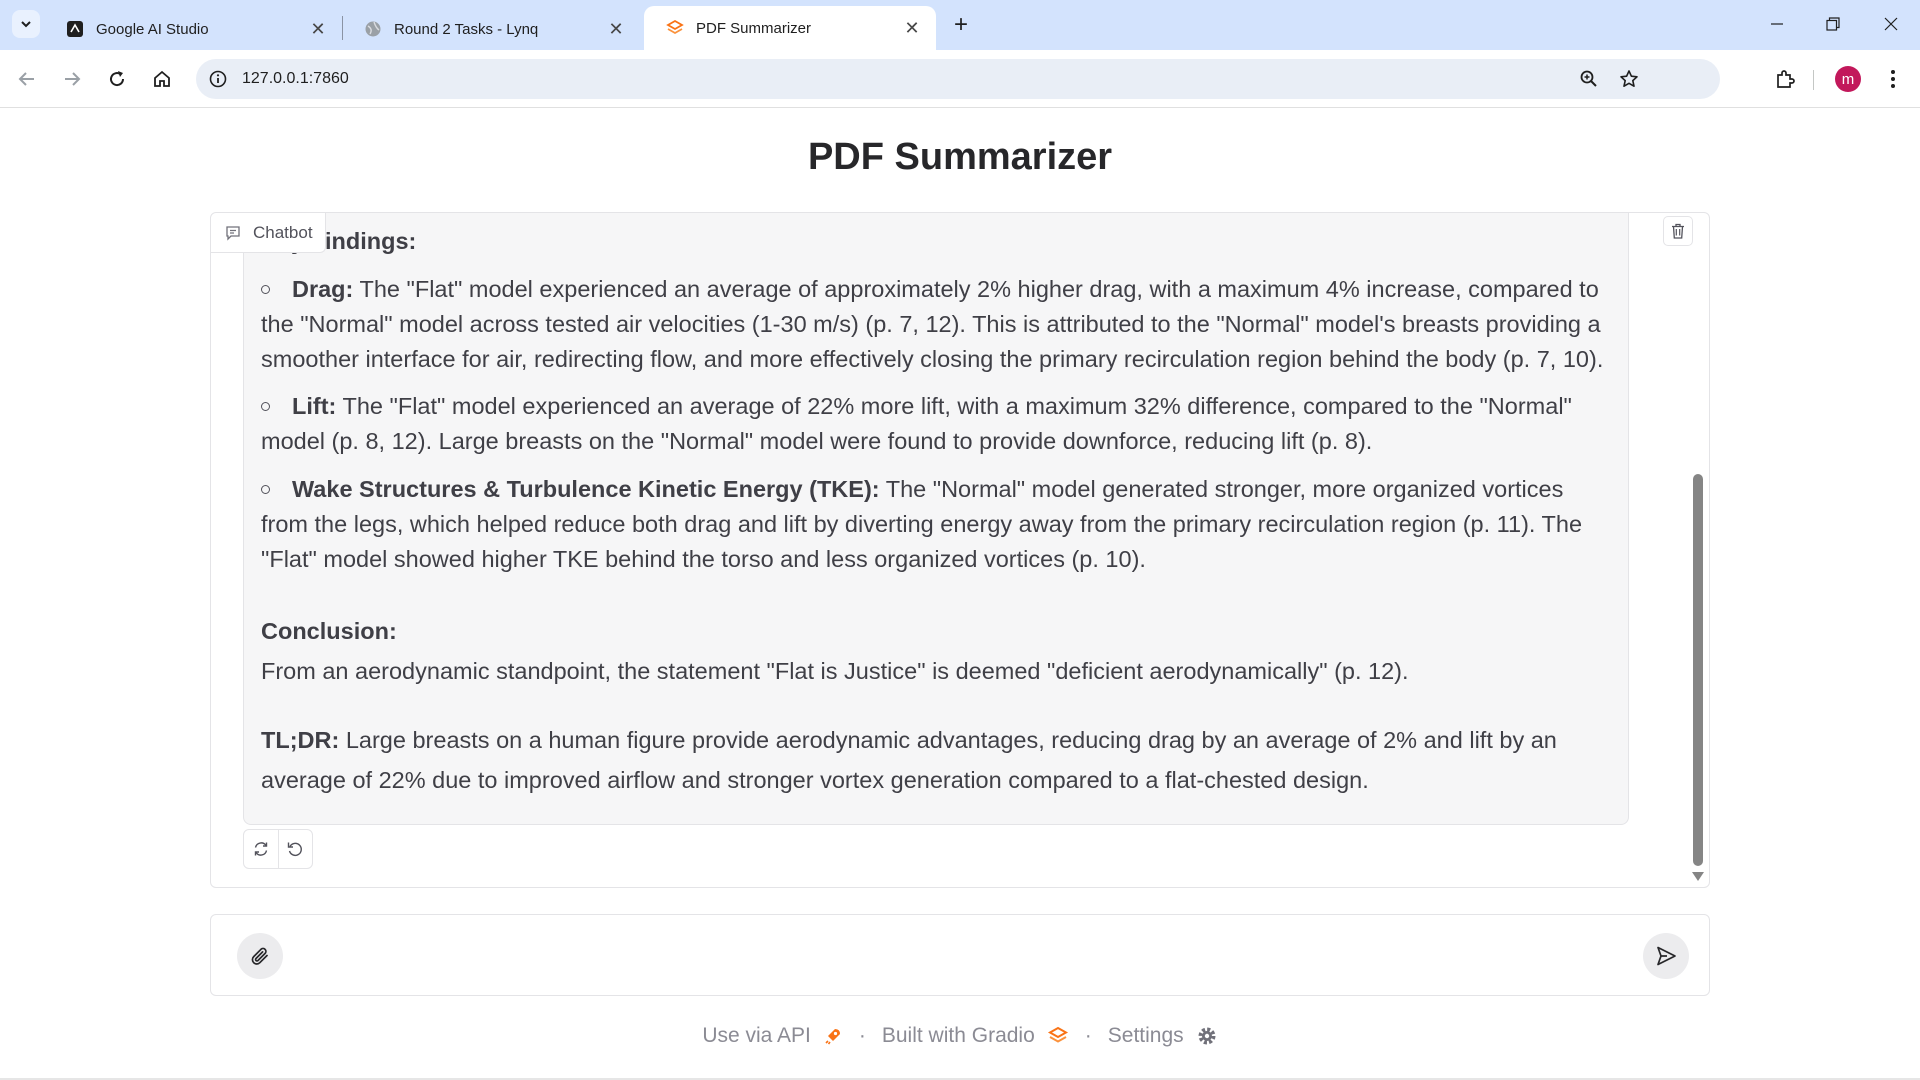 This screenshot has width=1920, height=1080. I want to click on tab-search-button, so click(26, 24).